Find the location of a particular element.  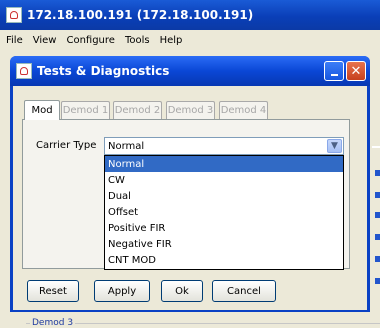

option-cnt-mod: CNT MOD is located at coordinates (224, 260).